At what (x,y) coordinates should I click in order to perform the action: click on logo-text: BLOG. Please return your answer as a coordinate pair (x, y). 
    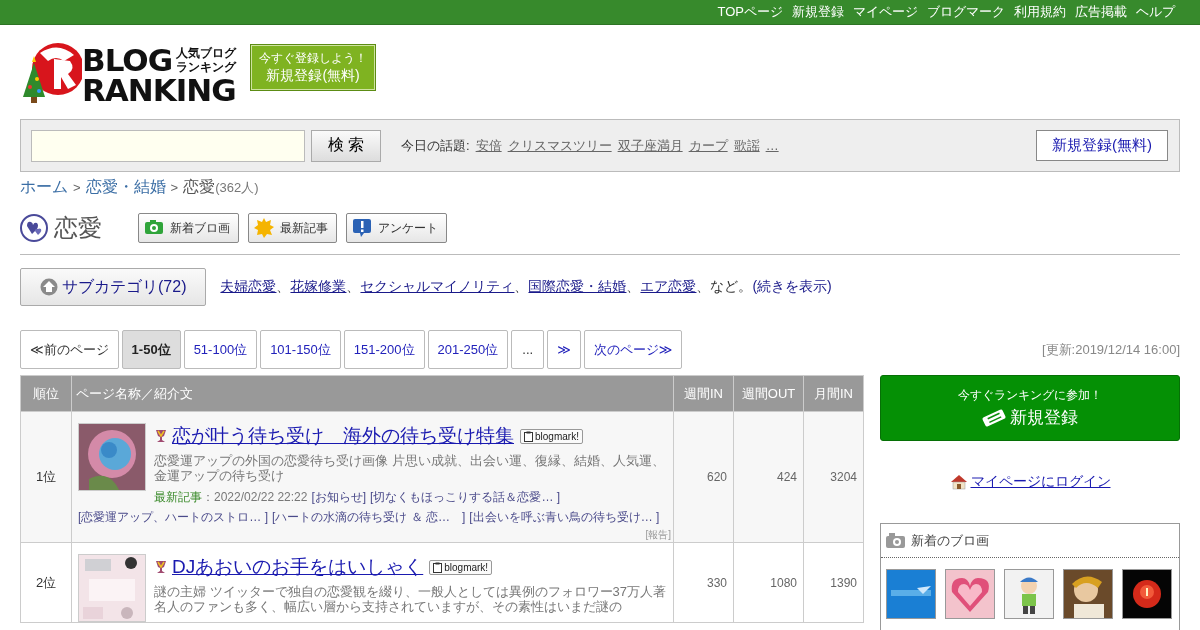
    Looking at the image, I should click on (127, 60).